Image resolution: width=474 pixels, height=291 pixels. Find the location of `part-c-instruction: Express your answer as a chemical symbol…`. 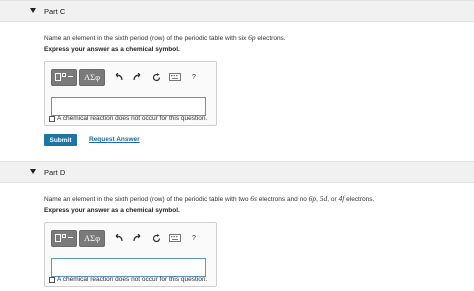

part-c-instruction: Express your answer as a chemical symbol… is located at coordinates (112, 49).